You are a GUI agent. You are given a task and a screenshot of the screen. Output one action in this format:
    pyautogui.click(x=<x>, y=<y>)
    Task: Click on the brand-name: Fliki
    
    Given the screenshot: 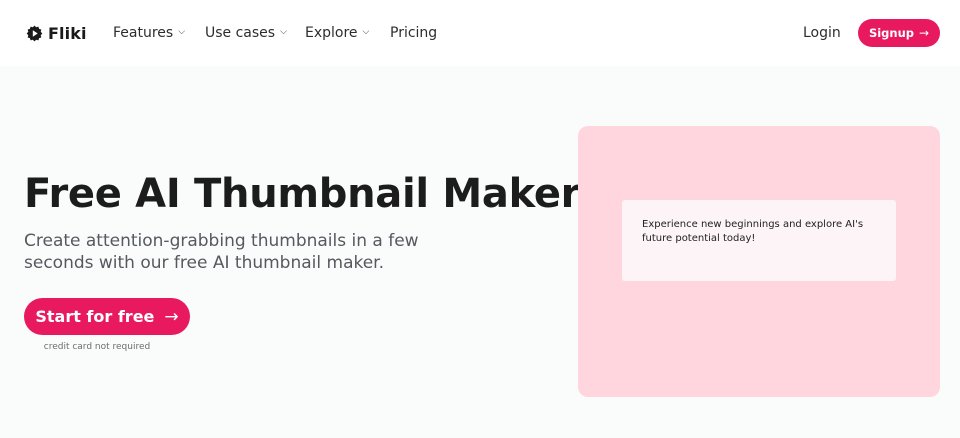 What is the action you would take?
    pyautogui.click(x=67, y=33)
    